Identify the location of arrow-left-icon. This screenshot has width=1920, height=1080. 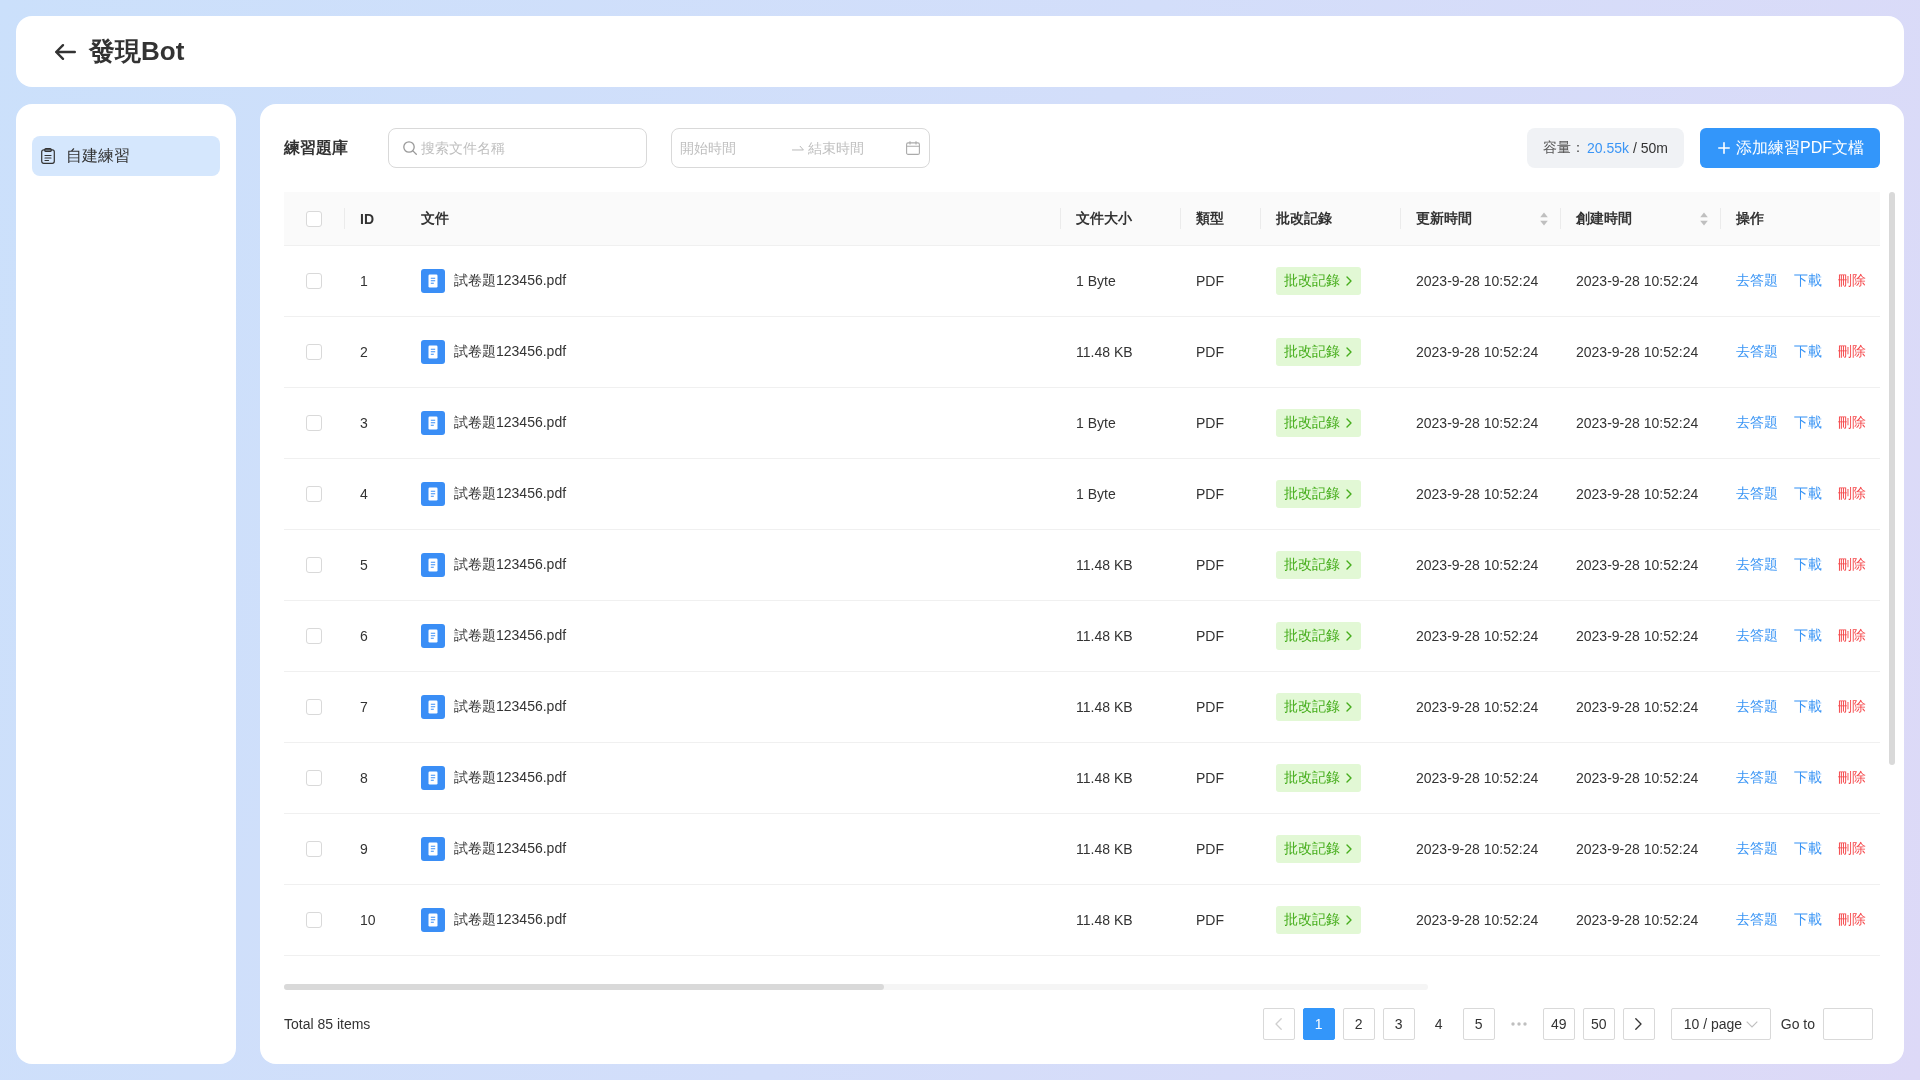
(65, 51).